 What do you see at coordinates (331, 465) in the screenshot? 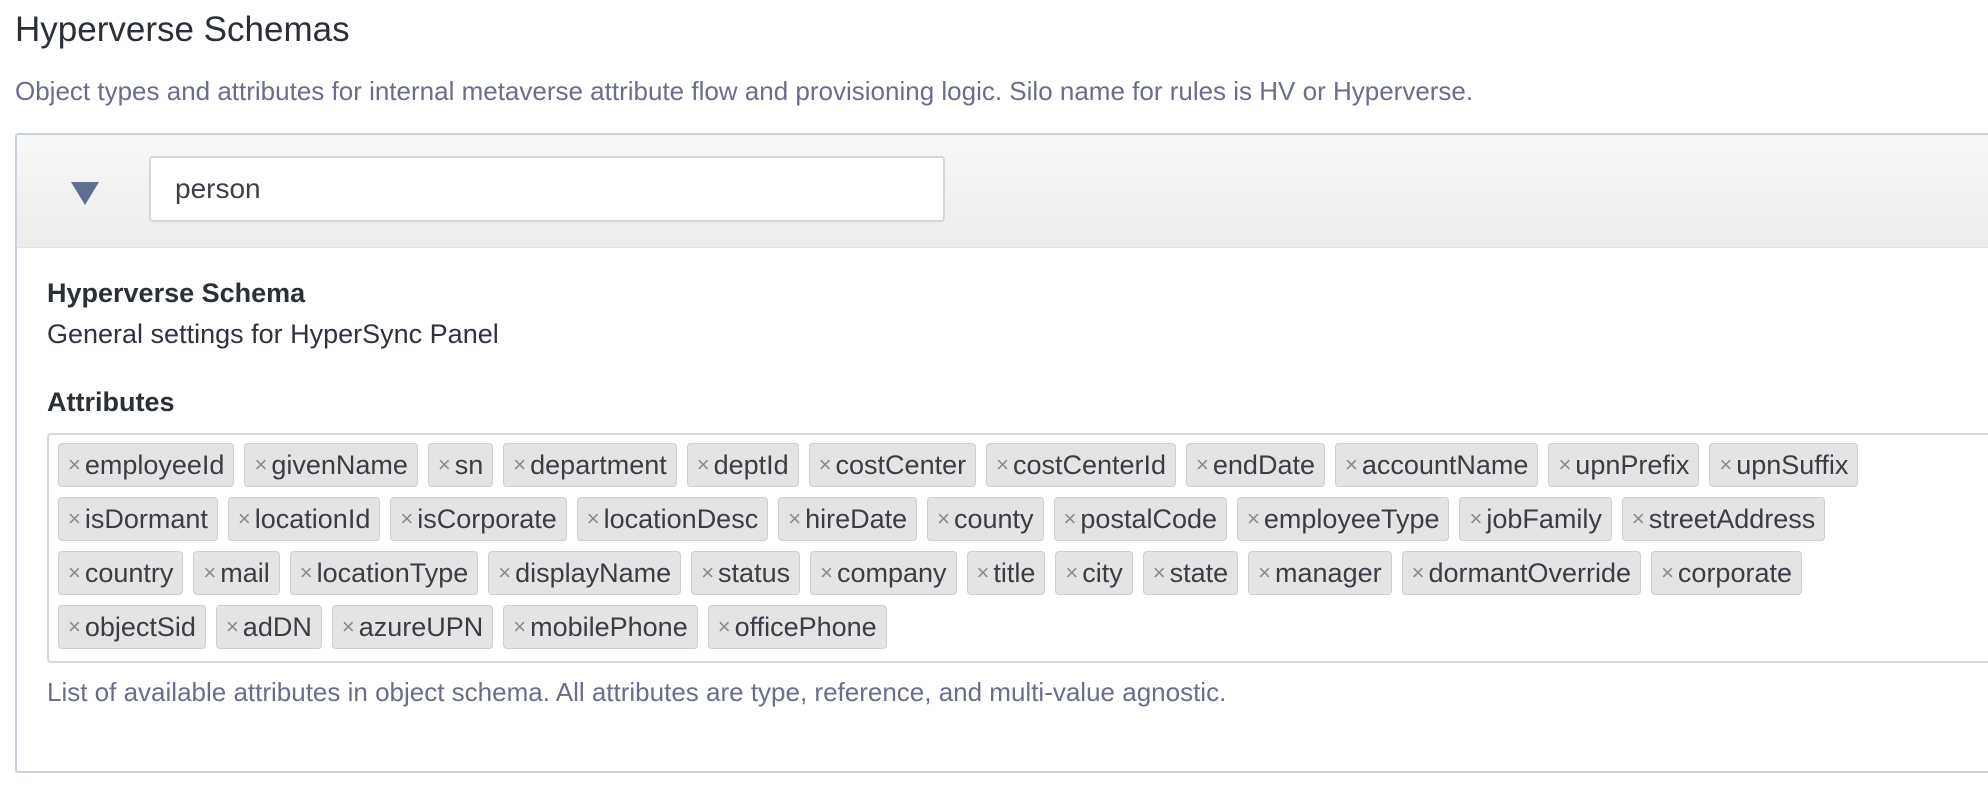
I see `attribute-tag: × givenName` at bounding box center [331, 465].